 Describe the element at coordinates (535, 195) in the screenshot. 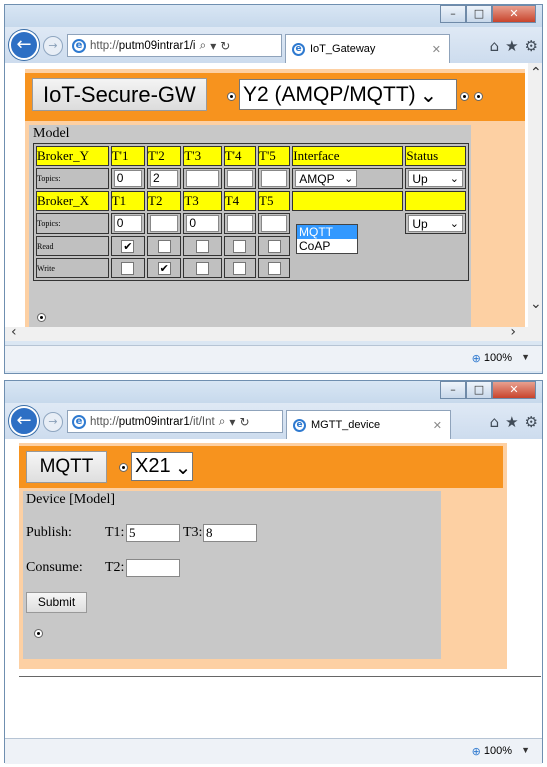

I see `vertical-scrollbar: ⌃ ⌄` at that location.